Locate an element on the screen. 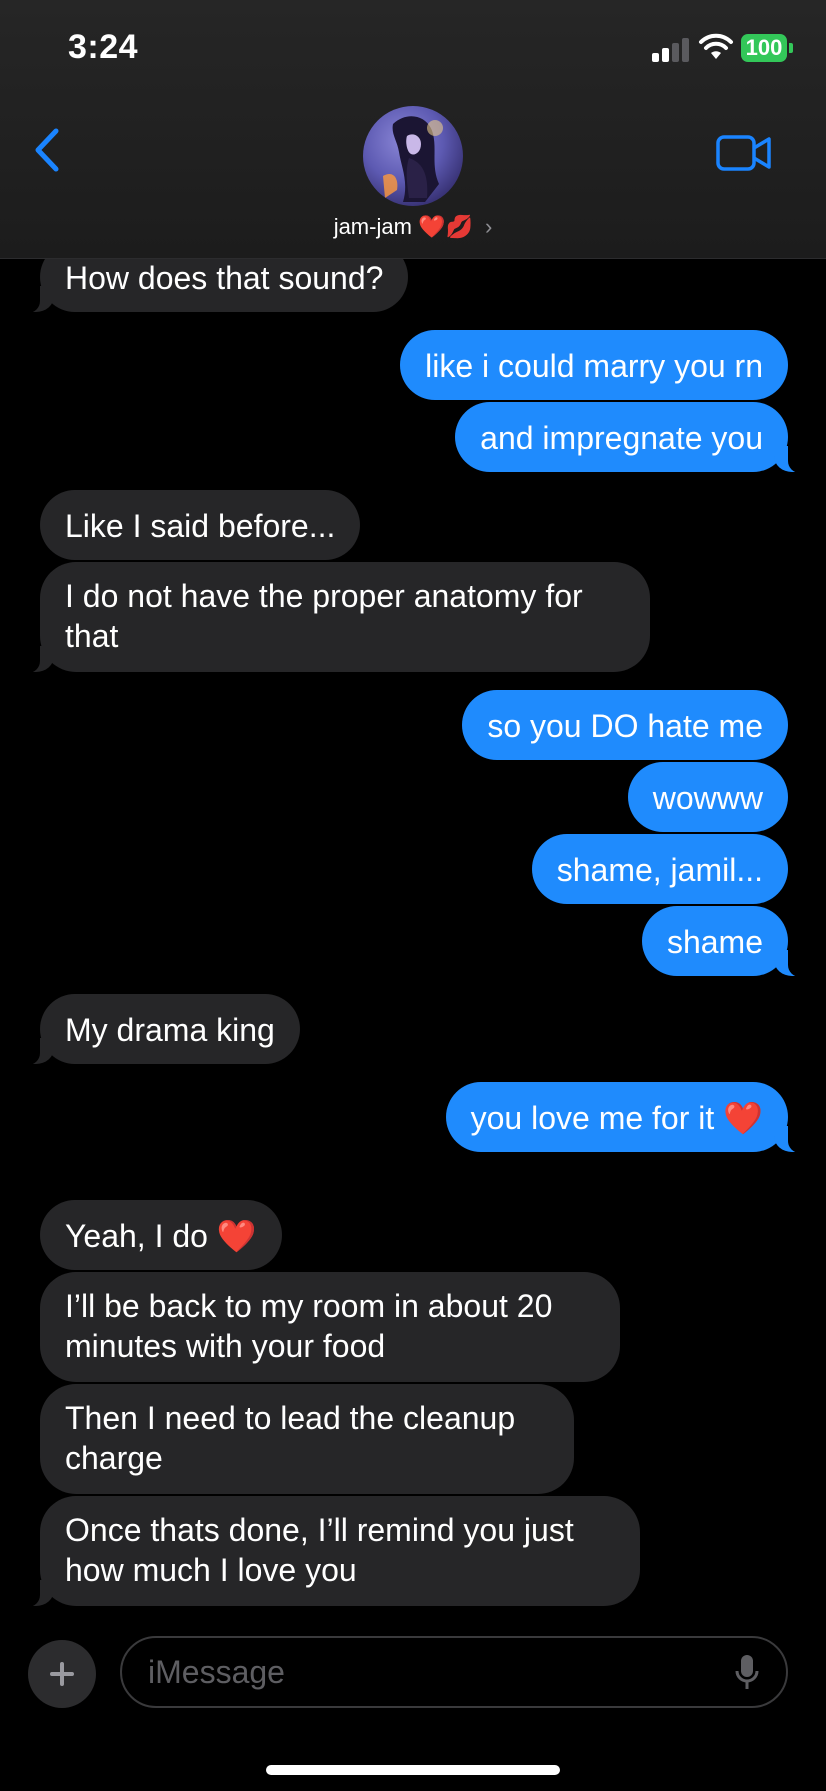  add-attachment-button is located at coordinates (62, 1674).